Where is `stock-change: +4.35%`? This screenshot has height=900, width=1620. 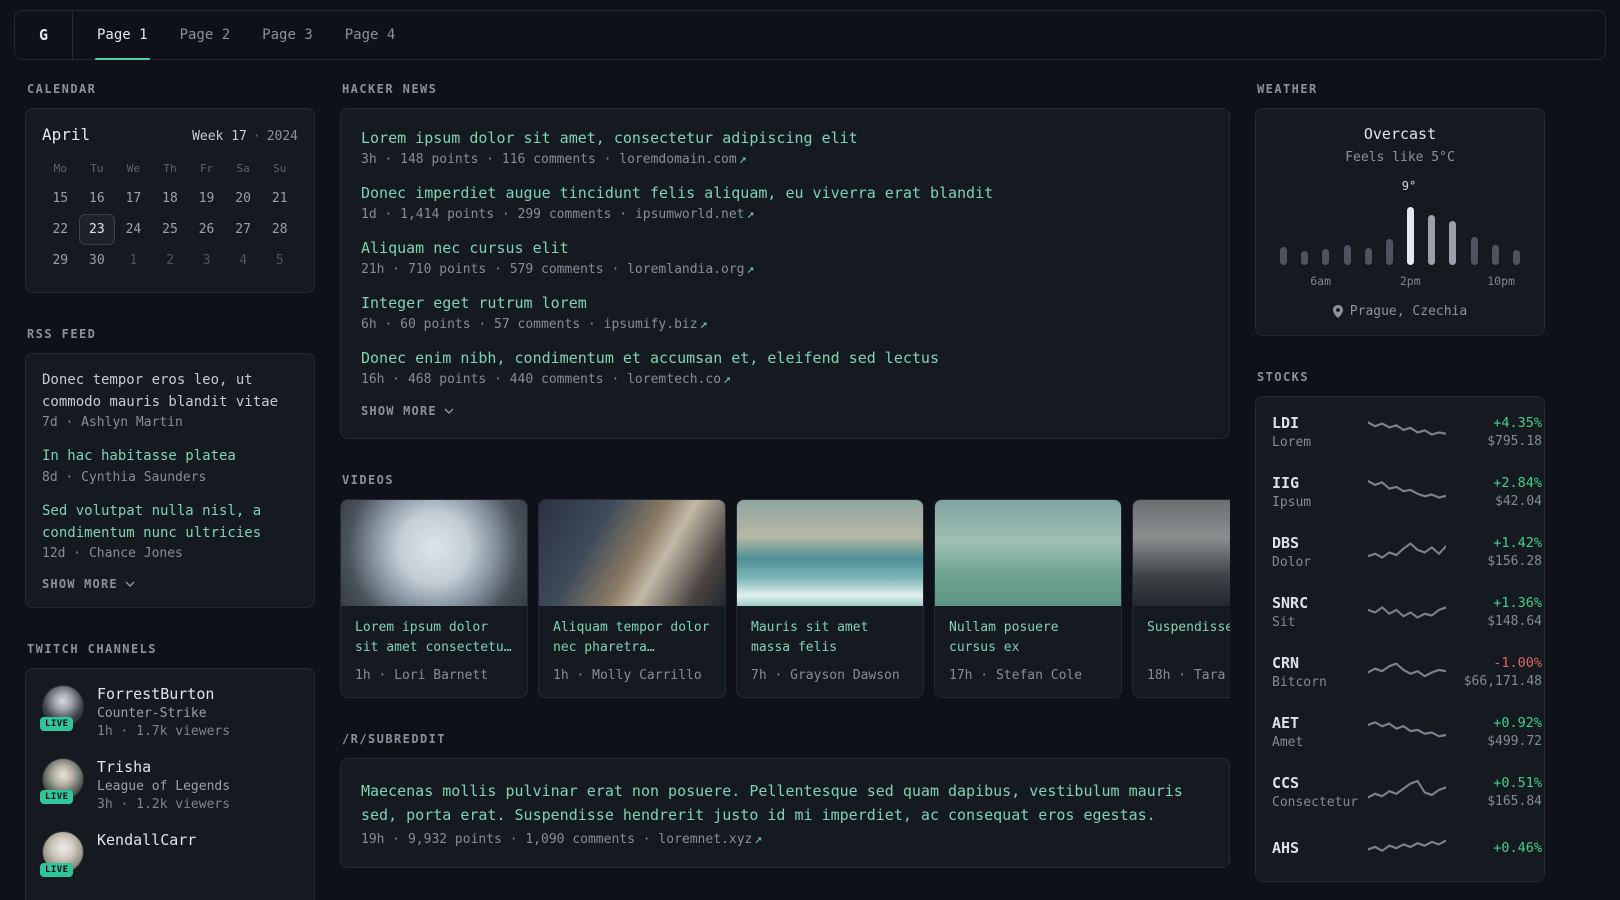 stock-change: +4.35% is located at coordinates (1517, 423).